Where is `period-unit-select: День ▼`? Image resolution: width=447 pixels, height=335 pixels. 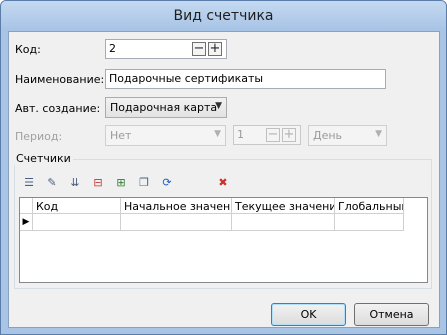
period-unit-select: День ▼ is located at coordinates (347, 135).